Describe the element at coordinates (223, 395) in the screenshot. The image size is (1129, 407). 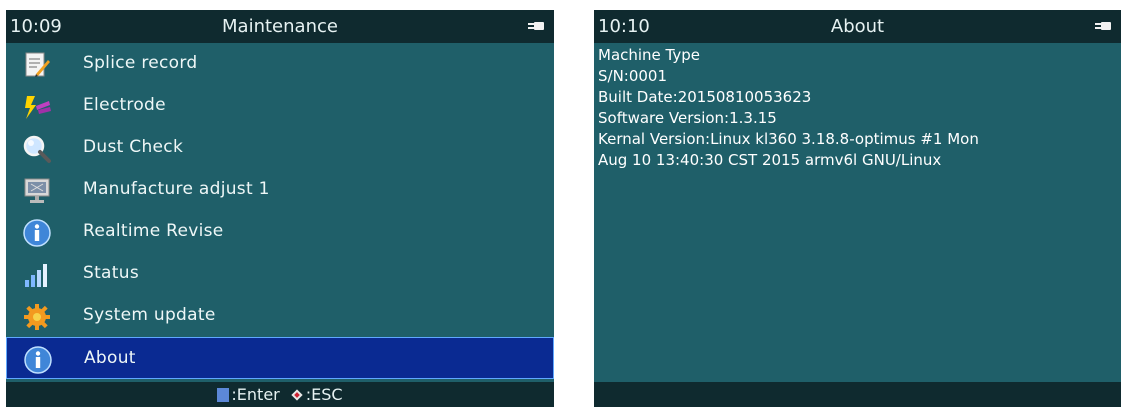
I see `enter-key-icon` at that location.